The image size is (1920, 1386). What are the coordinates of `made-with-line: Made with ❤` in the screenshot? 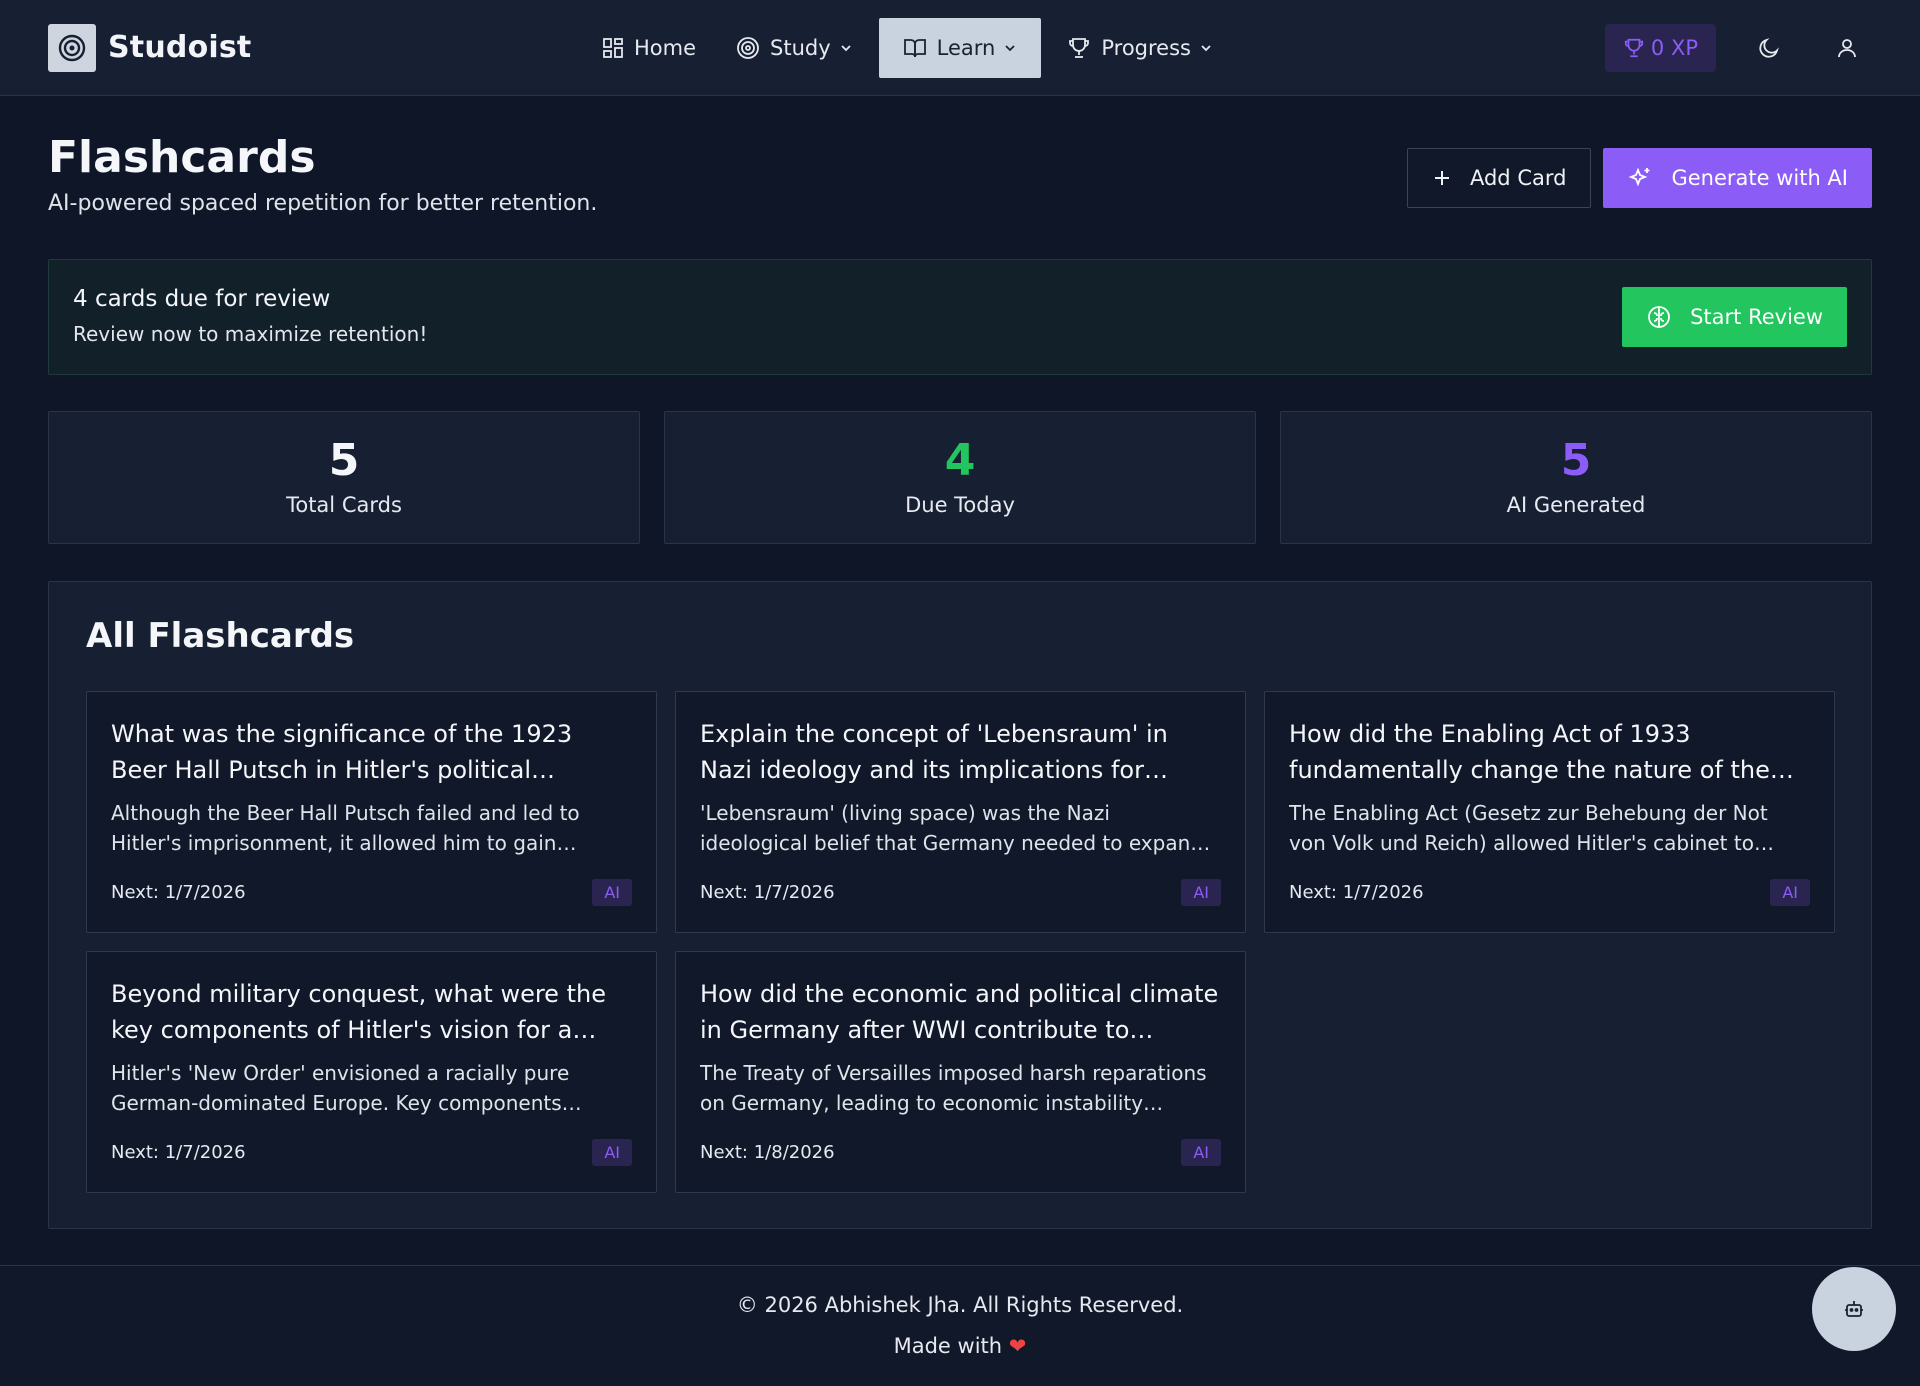 It's located at (960, 1346).